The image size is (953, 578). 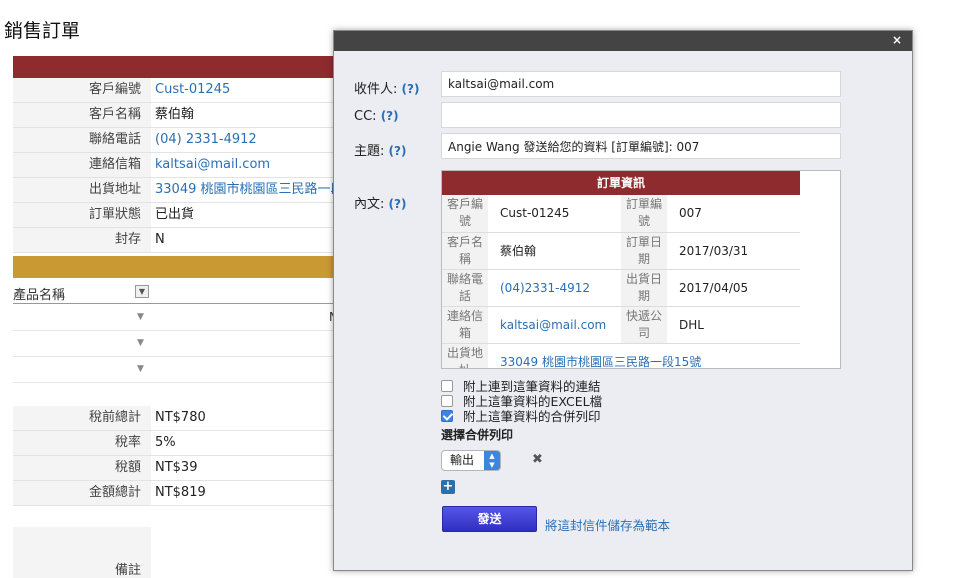 What do you see at coordinates (448, 487) in the screenshot?
I see `add-icon: +` at bounding box center [448, 487].